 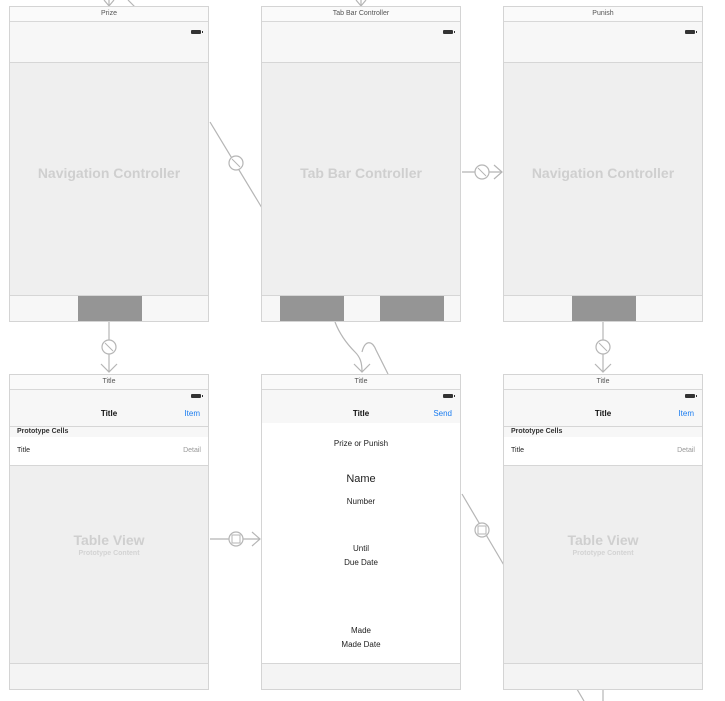 What do you see at coordinates (109, 14) in the screenshot?
I see `scene-title: Prize` at bounding box center [109, 14].